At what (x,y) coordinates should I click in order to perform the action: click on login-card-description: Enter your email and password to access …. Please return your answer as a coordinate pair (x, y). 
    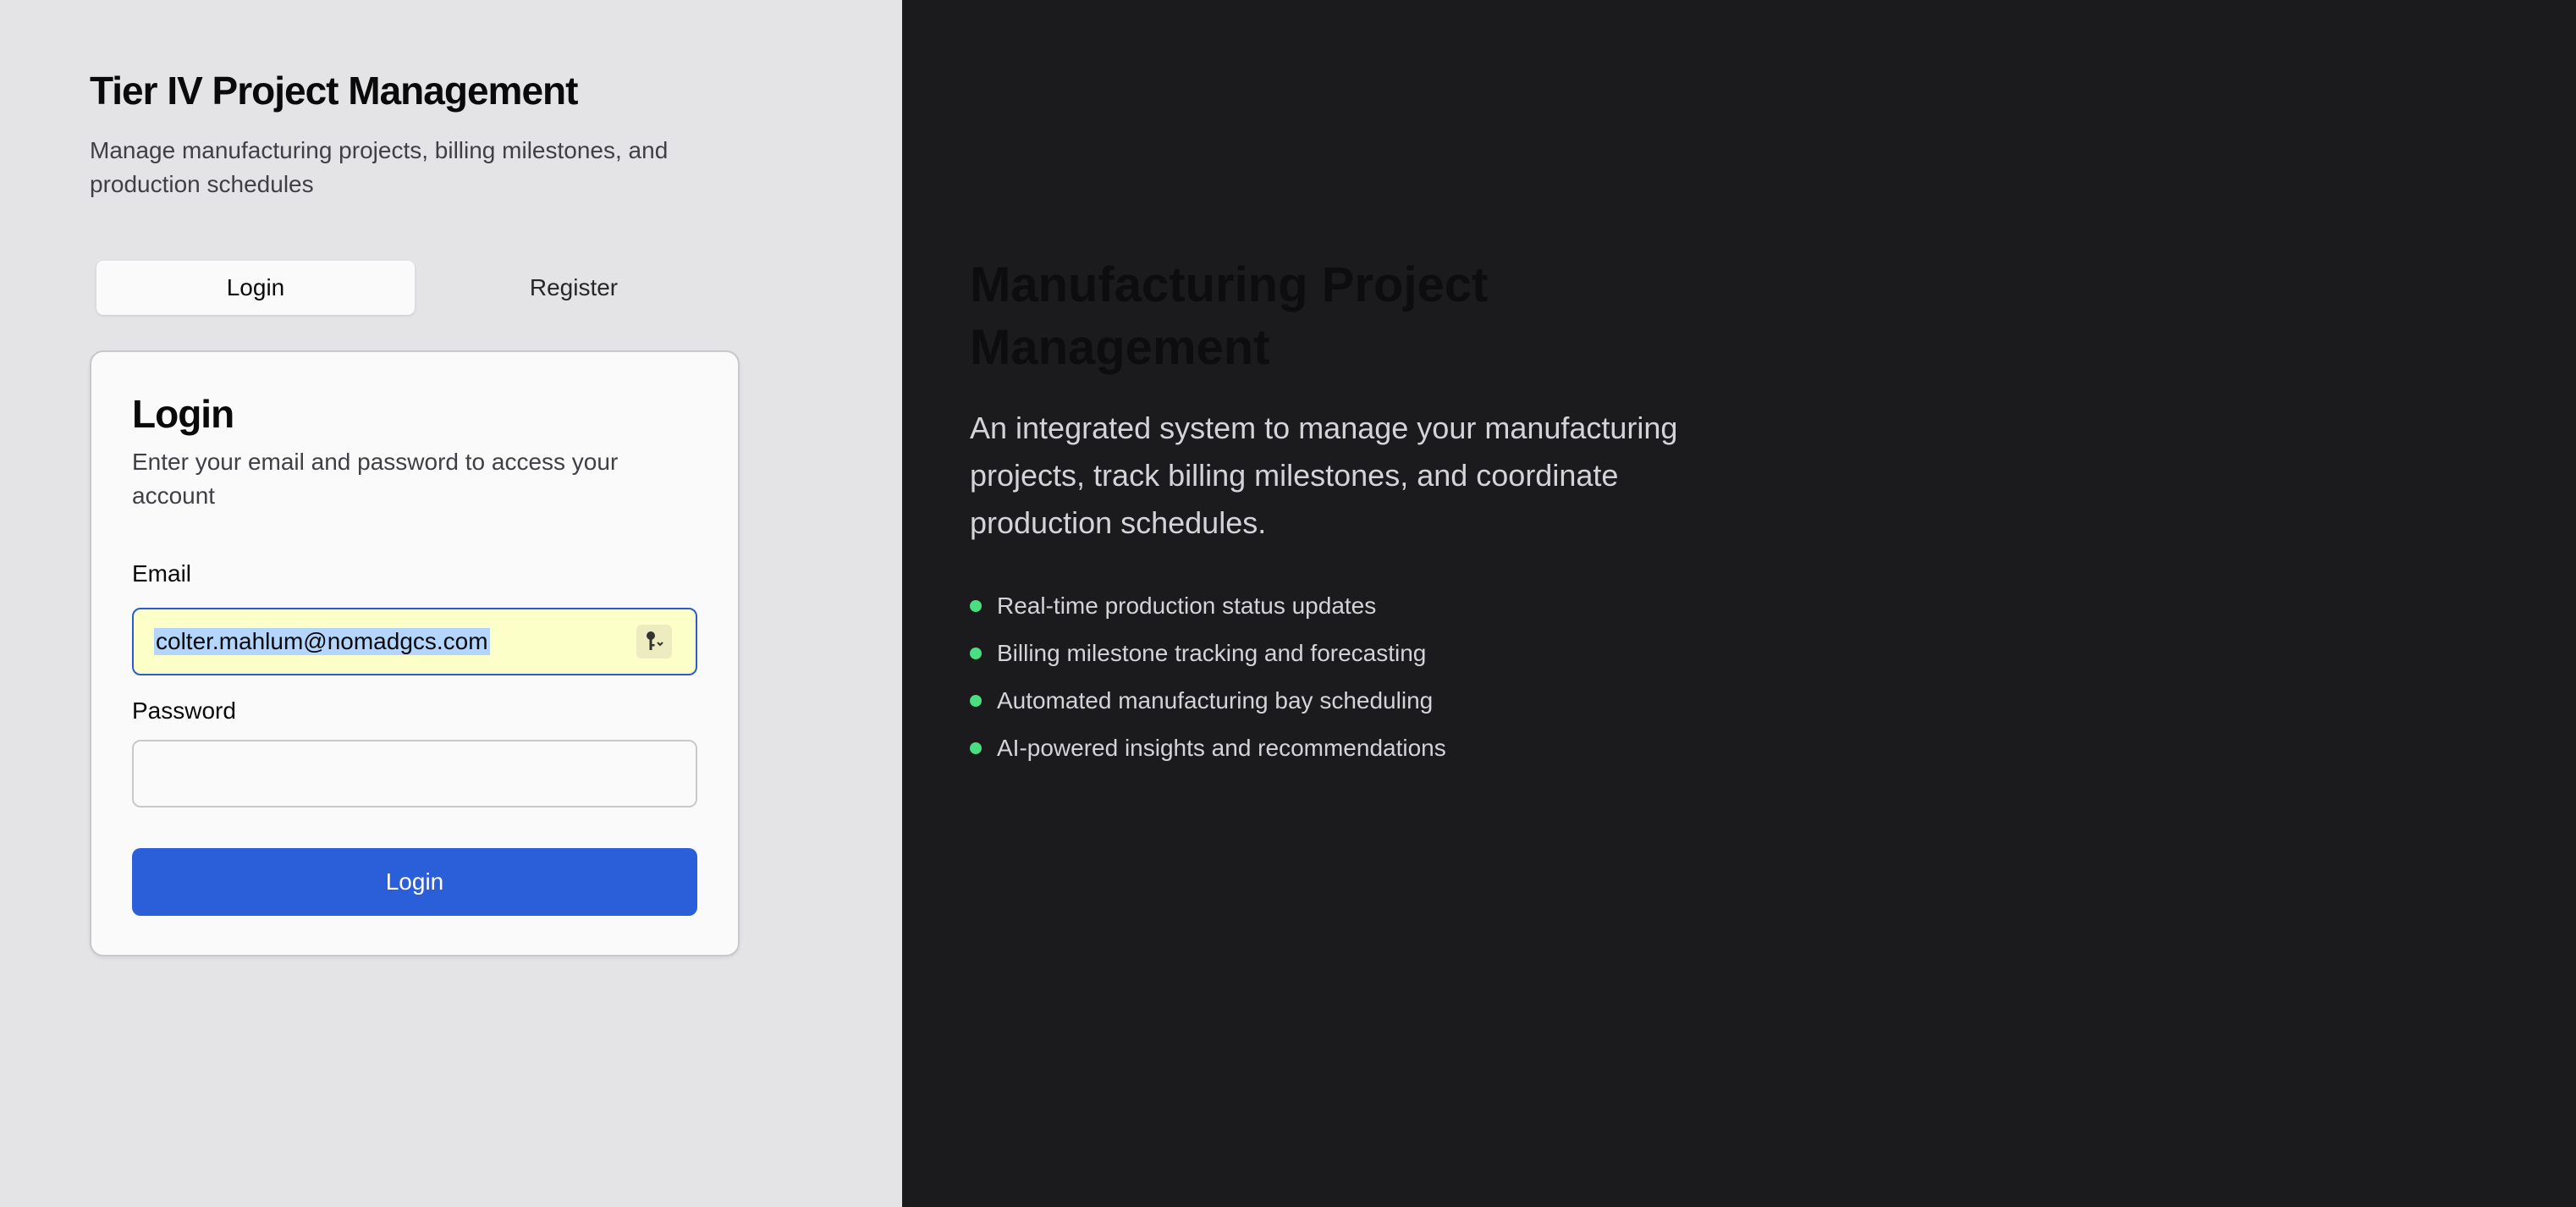
    Looking at the image, I should click on (375, 479).